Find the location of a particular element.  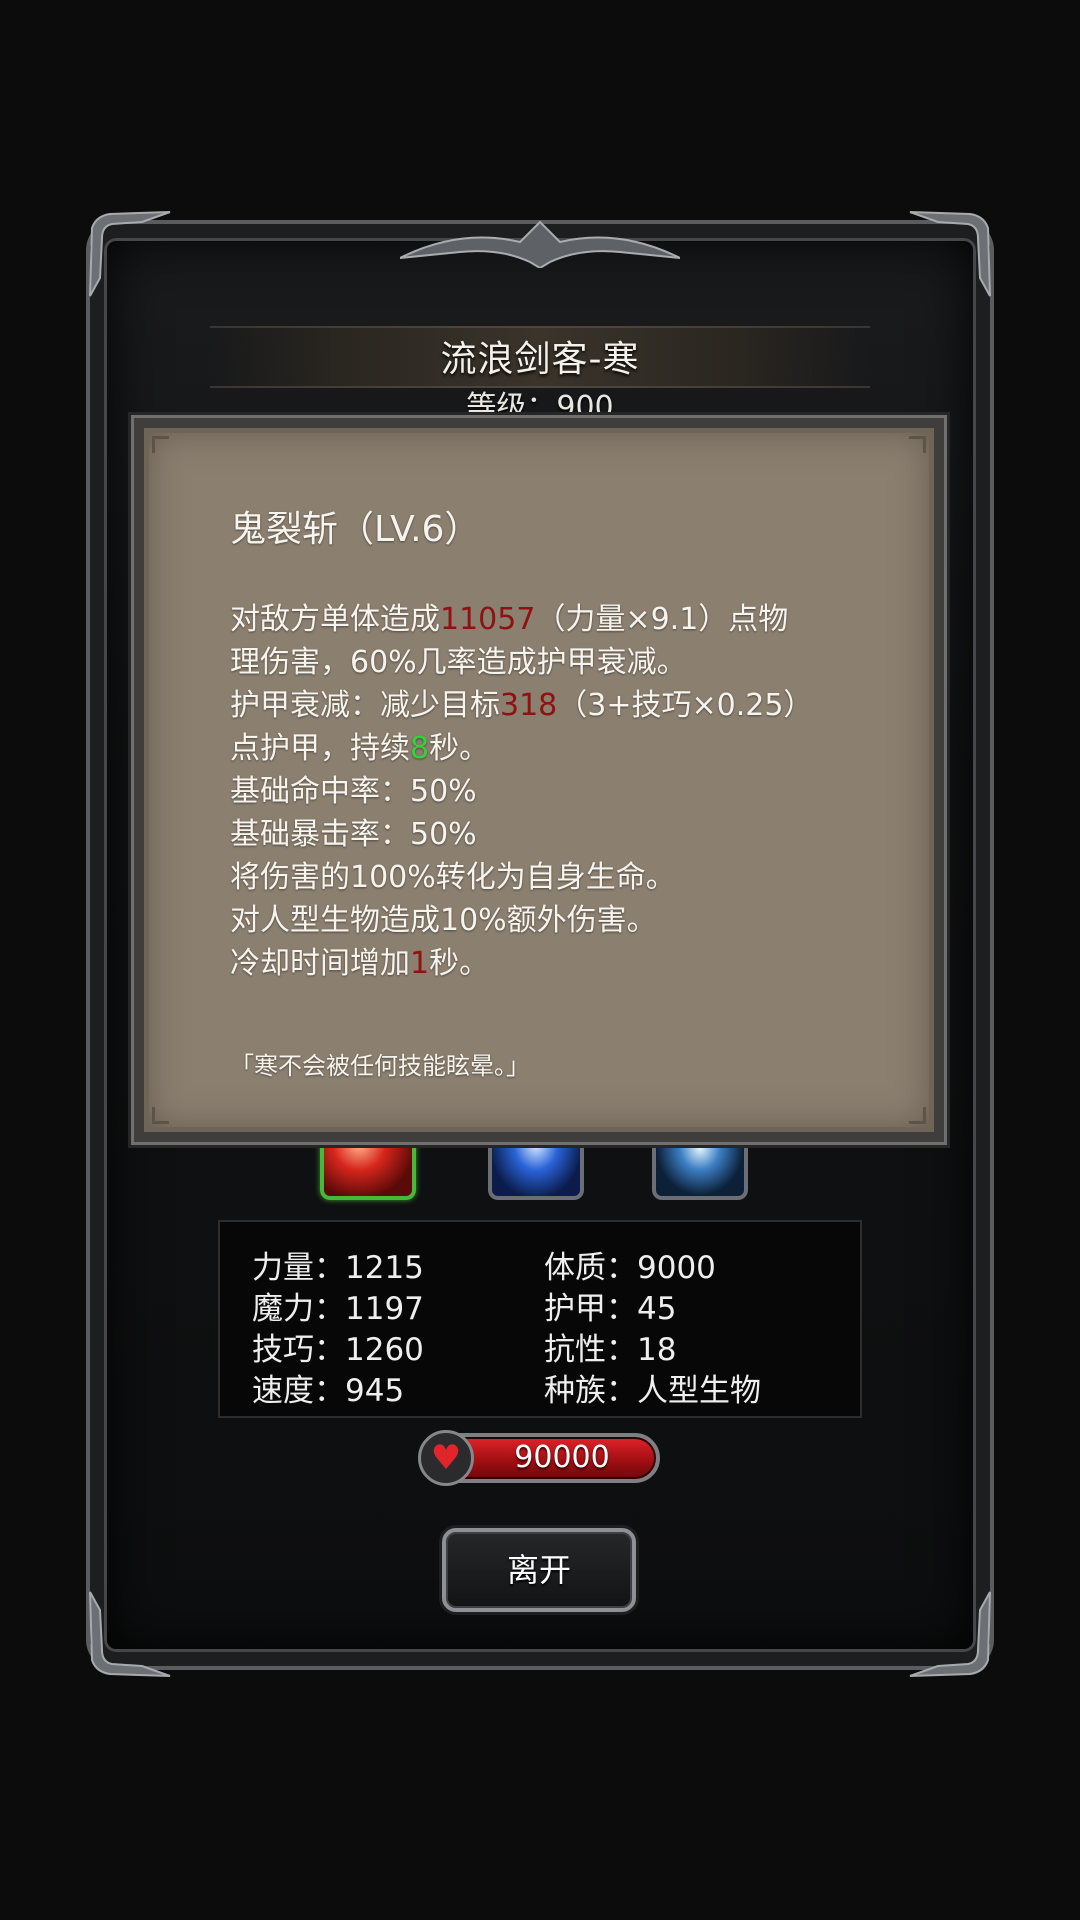

description-line: 将伤害的100%转化为自身生命。 is located at coordinates (570, 877).